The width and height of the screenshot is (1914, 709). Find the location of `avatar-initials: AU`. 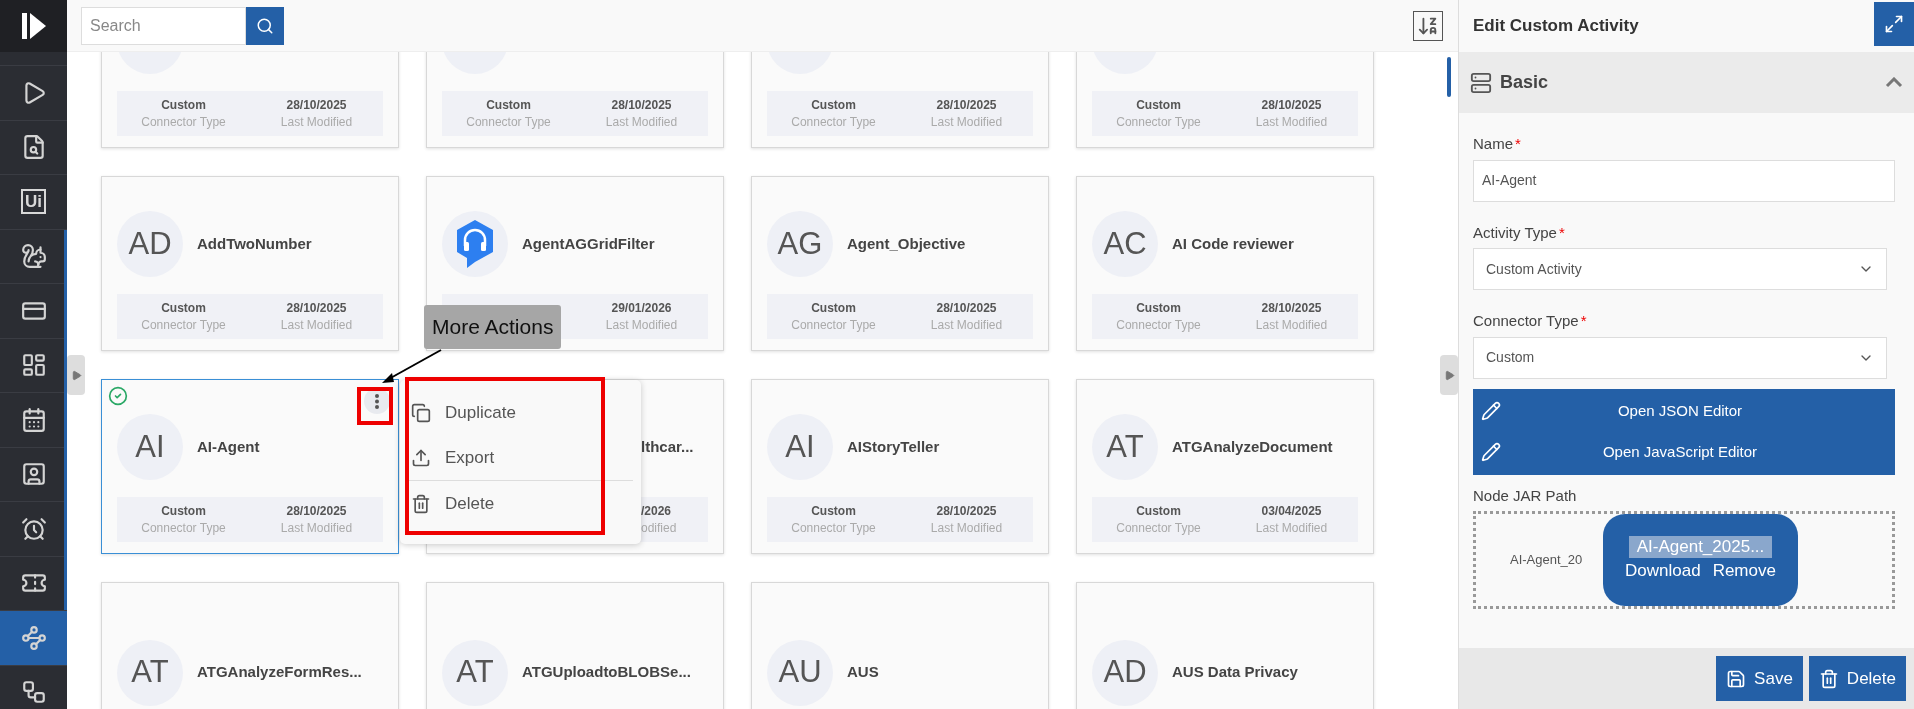

avatar-initials: AU is located at coordinates (800, 672).